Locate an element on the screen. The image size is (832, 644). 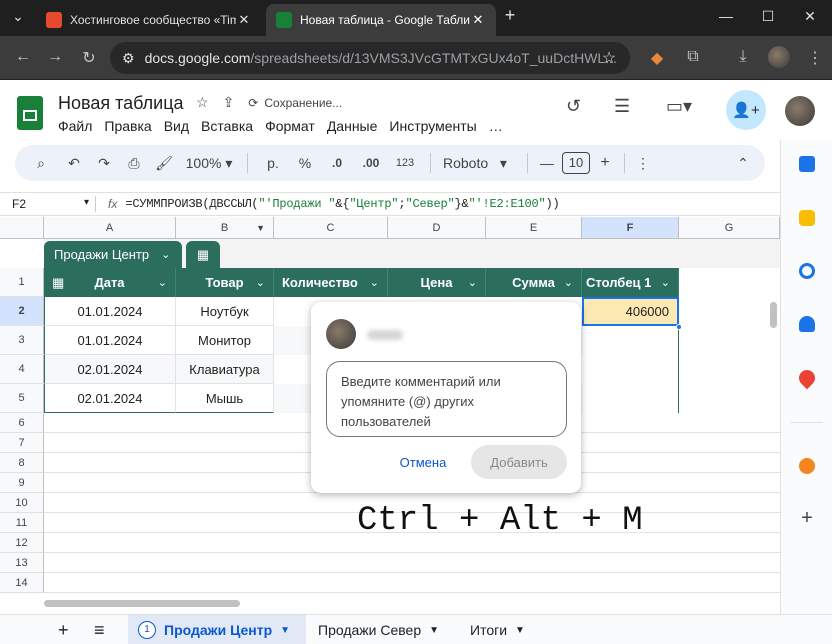
back-icon: ← is located at coordinates (23, 57).